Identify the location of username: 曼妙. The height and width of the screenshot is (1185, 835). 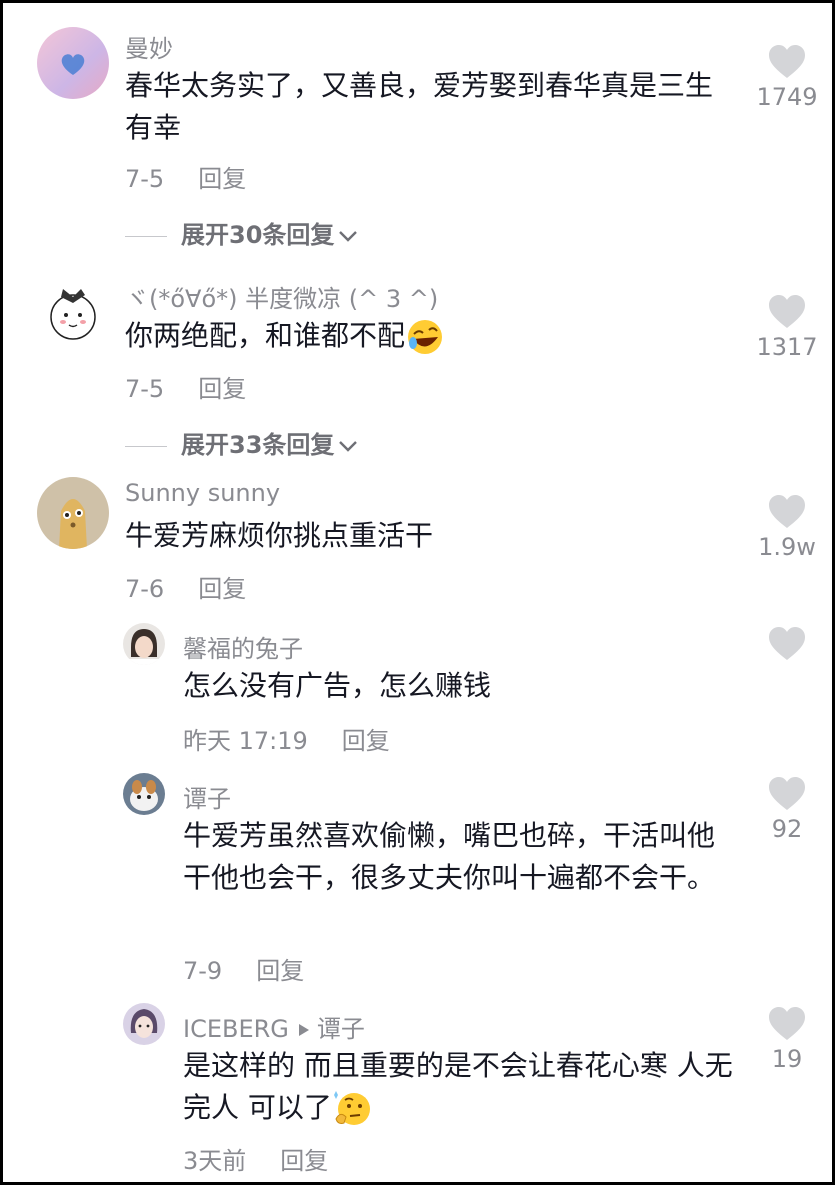
(149, 46).